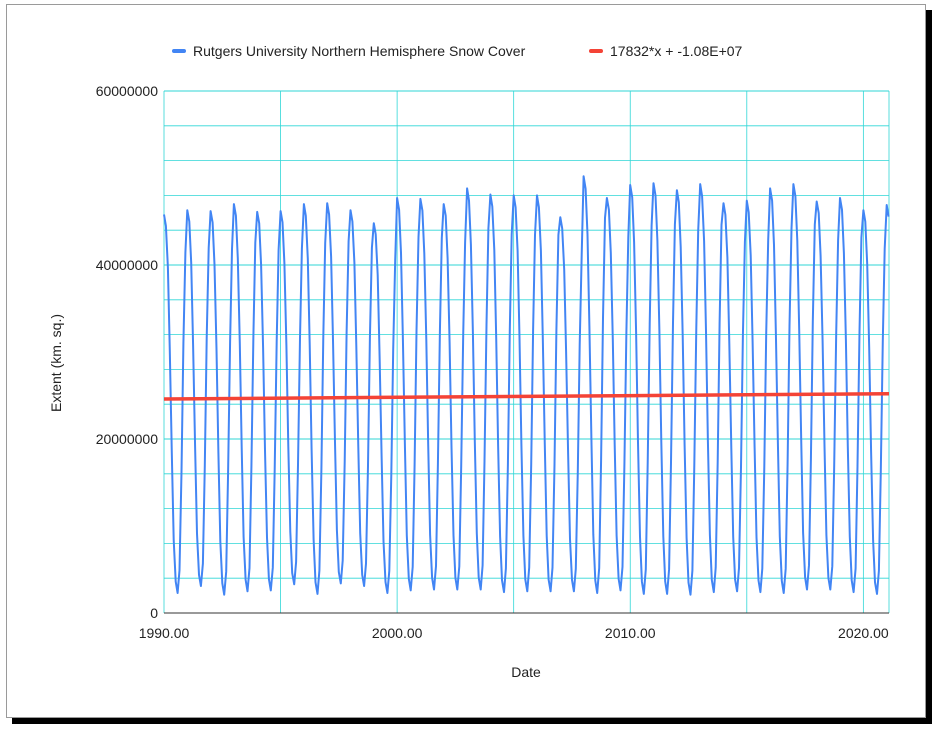 The height and width of the screenshot is (734, 940). I want to click on legend-swatch-snow-cover, so click(179, 51).